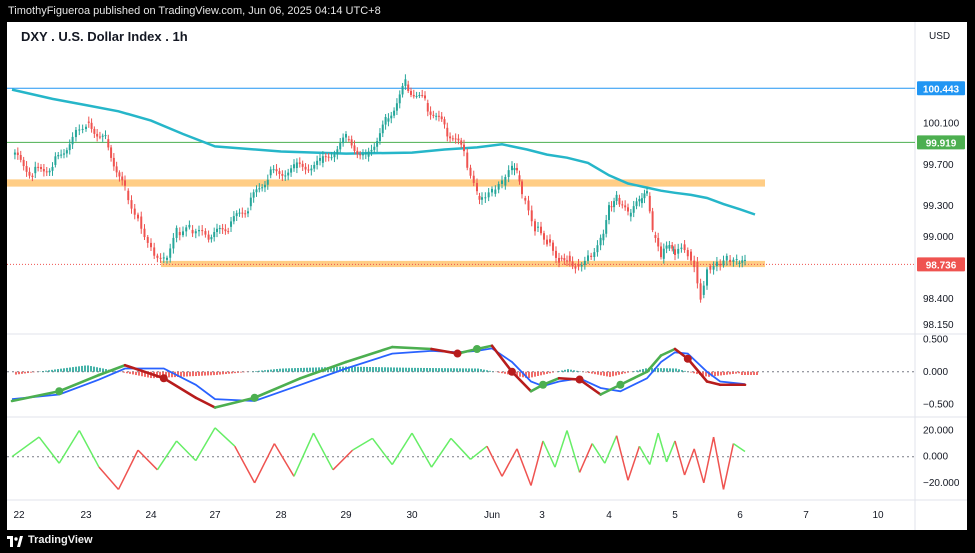 The height and width of the screenshot is (553, 975). Describe the element at coordinates (461, 376) in the screenshot. I see `macd-pane` at that location.